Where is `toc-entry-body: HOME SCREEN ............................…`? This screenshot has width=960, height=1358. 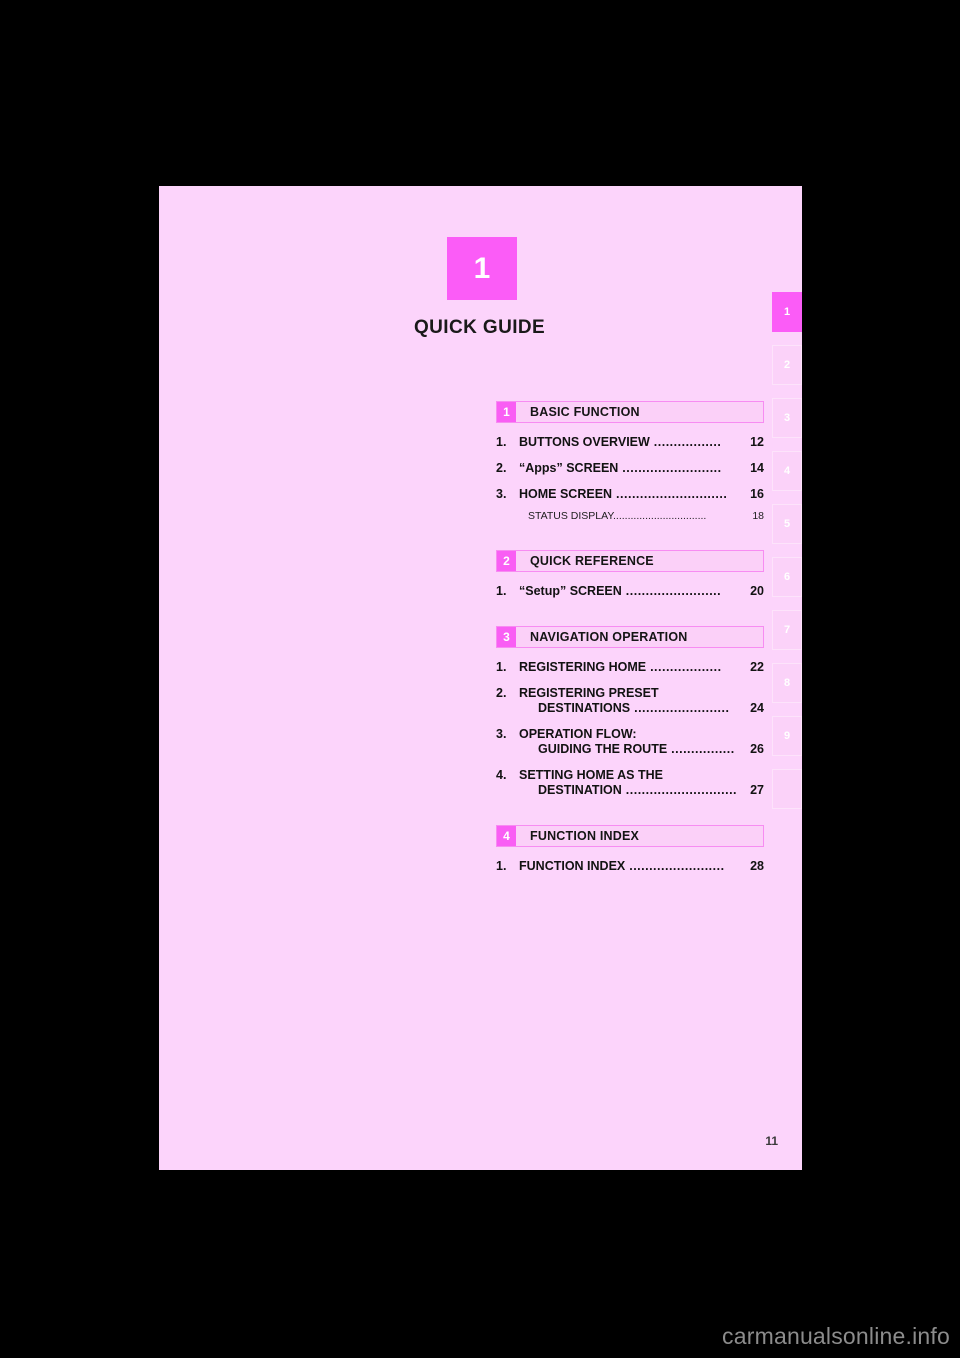
toc-entry-body: HOME SCREEN ............................… is located at coordinates (641, 494).